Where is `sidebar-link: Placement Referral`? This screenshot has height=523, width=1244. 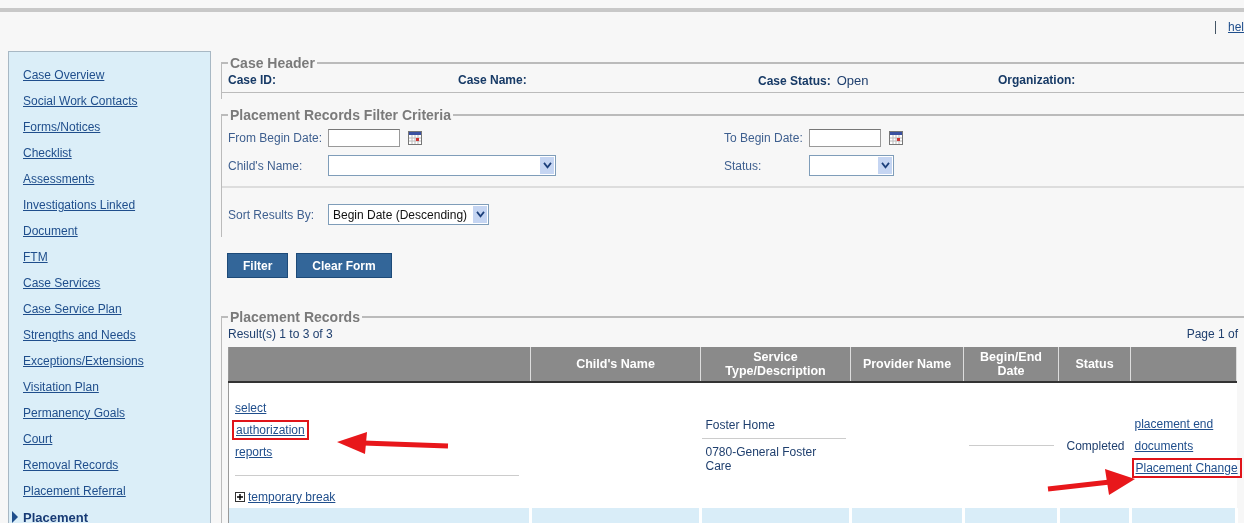 sidebar-link: Placement Referral is located at coordinates (74, 491).